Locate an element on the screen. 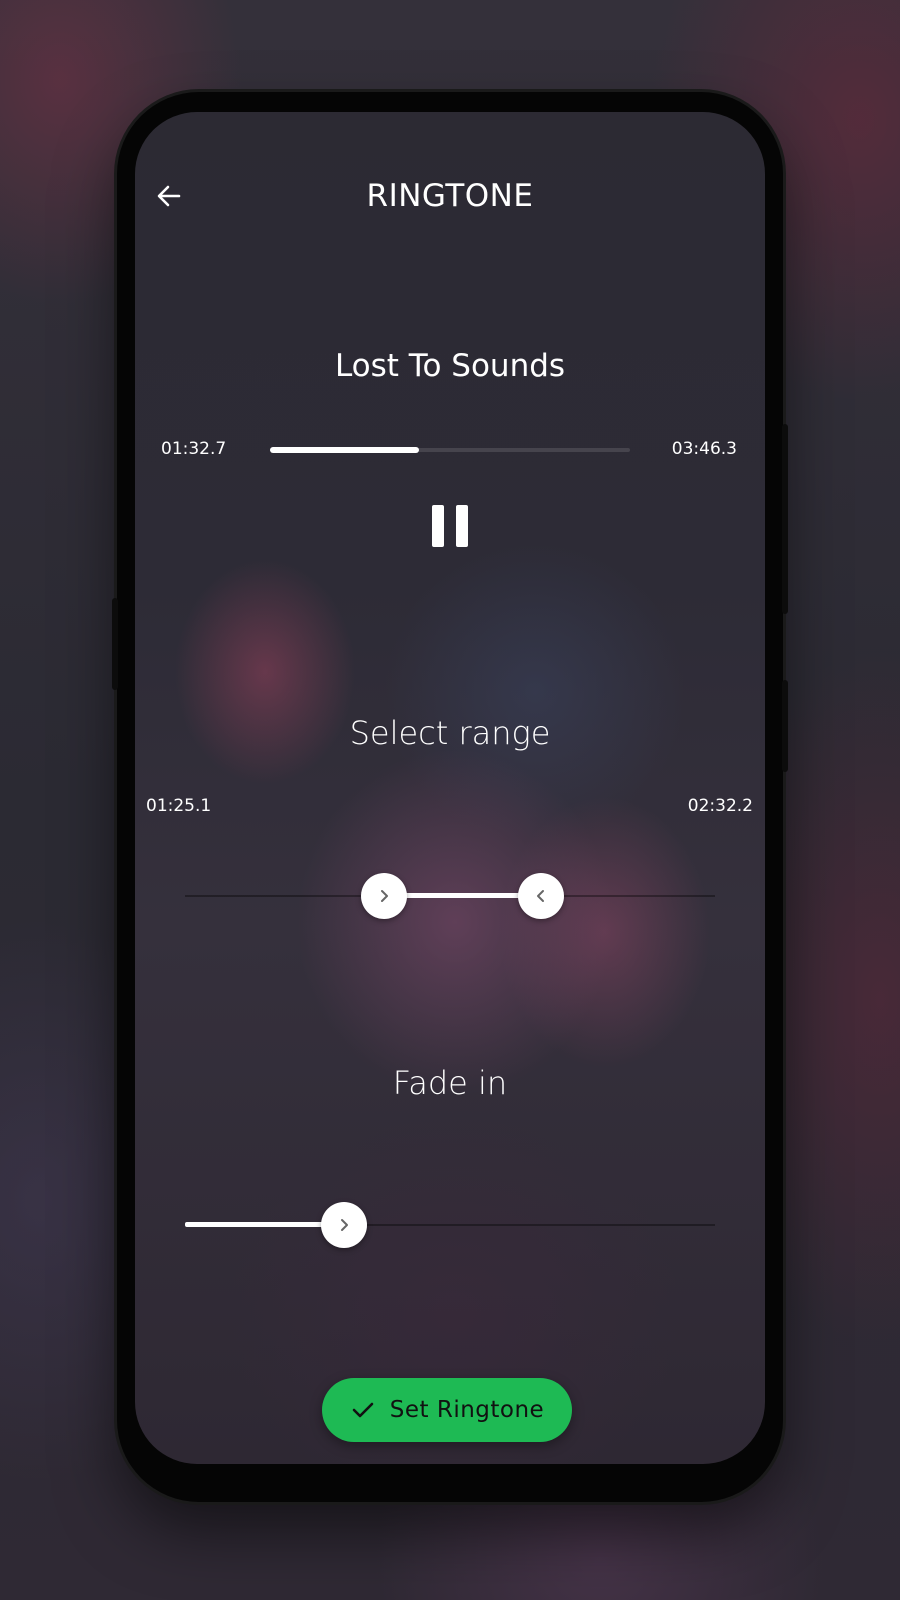  duration-time: 03:46.3 is located at coordinates (704, 449).